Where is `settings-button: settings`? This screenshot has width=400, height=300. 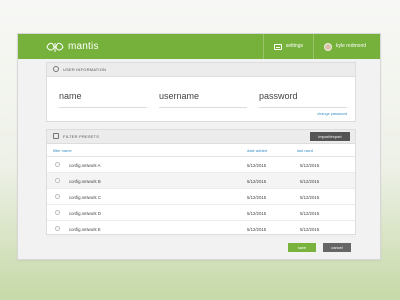 settings-button: settings is located at coordinates (287, 46).